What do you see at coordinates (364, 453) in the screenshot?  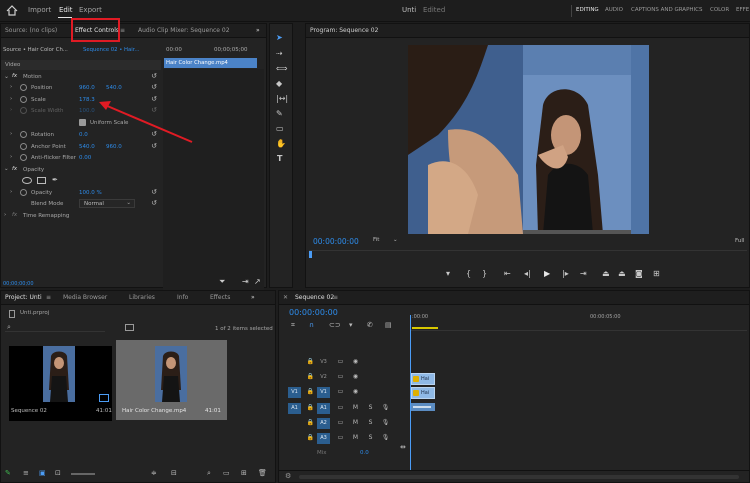 I see `mix-value: 0.0` at bounding box center [364, 453].